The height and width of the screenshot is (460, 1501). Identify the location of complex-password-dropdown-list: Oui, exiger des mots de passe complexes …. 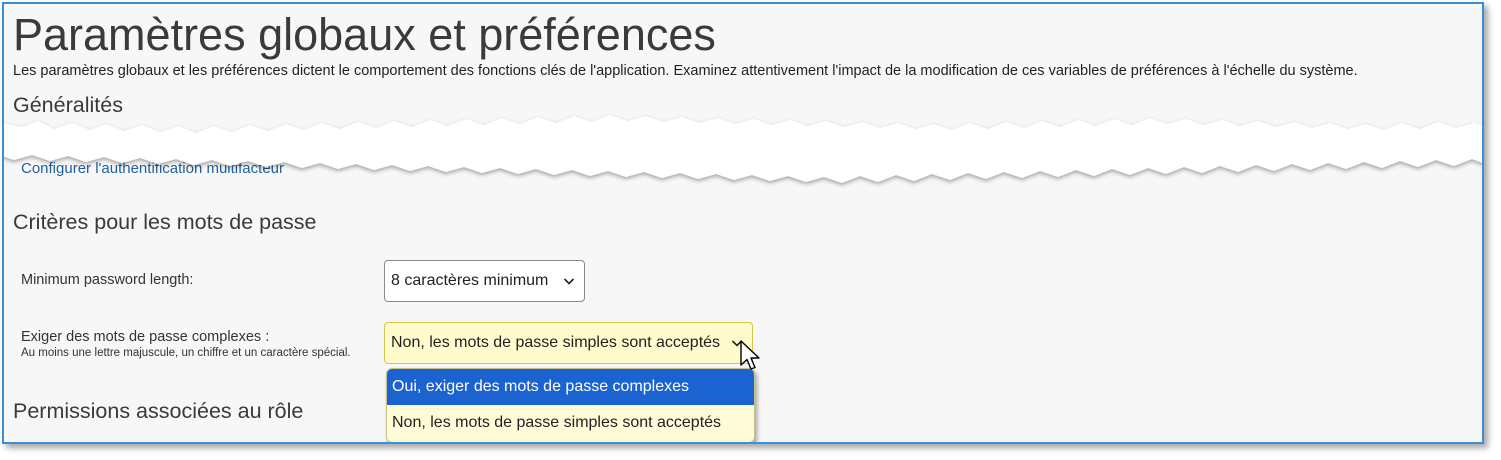
(570, 405).